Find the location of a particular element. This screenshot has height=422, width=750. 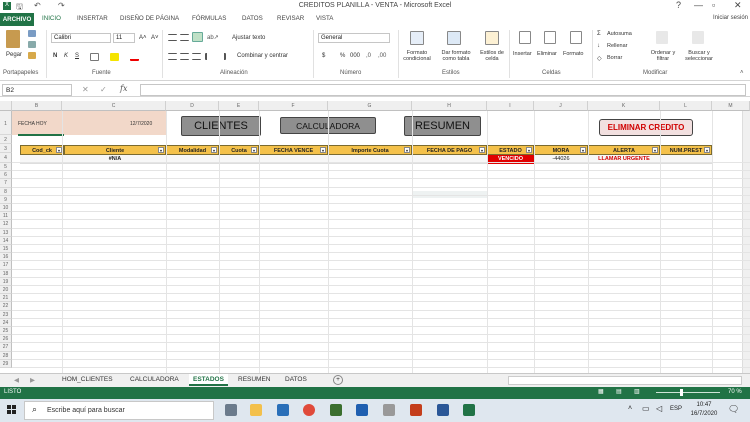

row-header: 16 is located at coordinates (6, 257).